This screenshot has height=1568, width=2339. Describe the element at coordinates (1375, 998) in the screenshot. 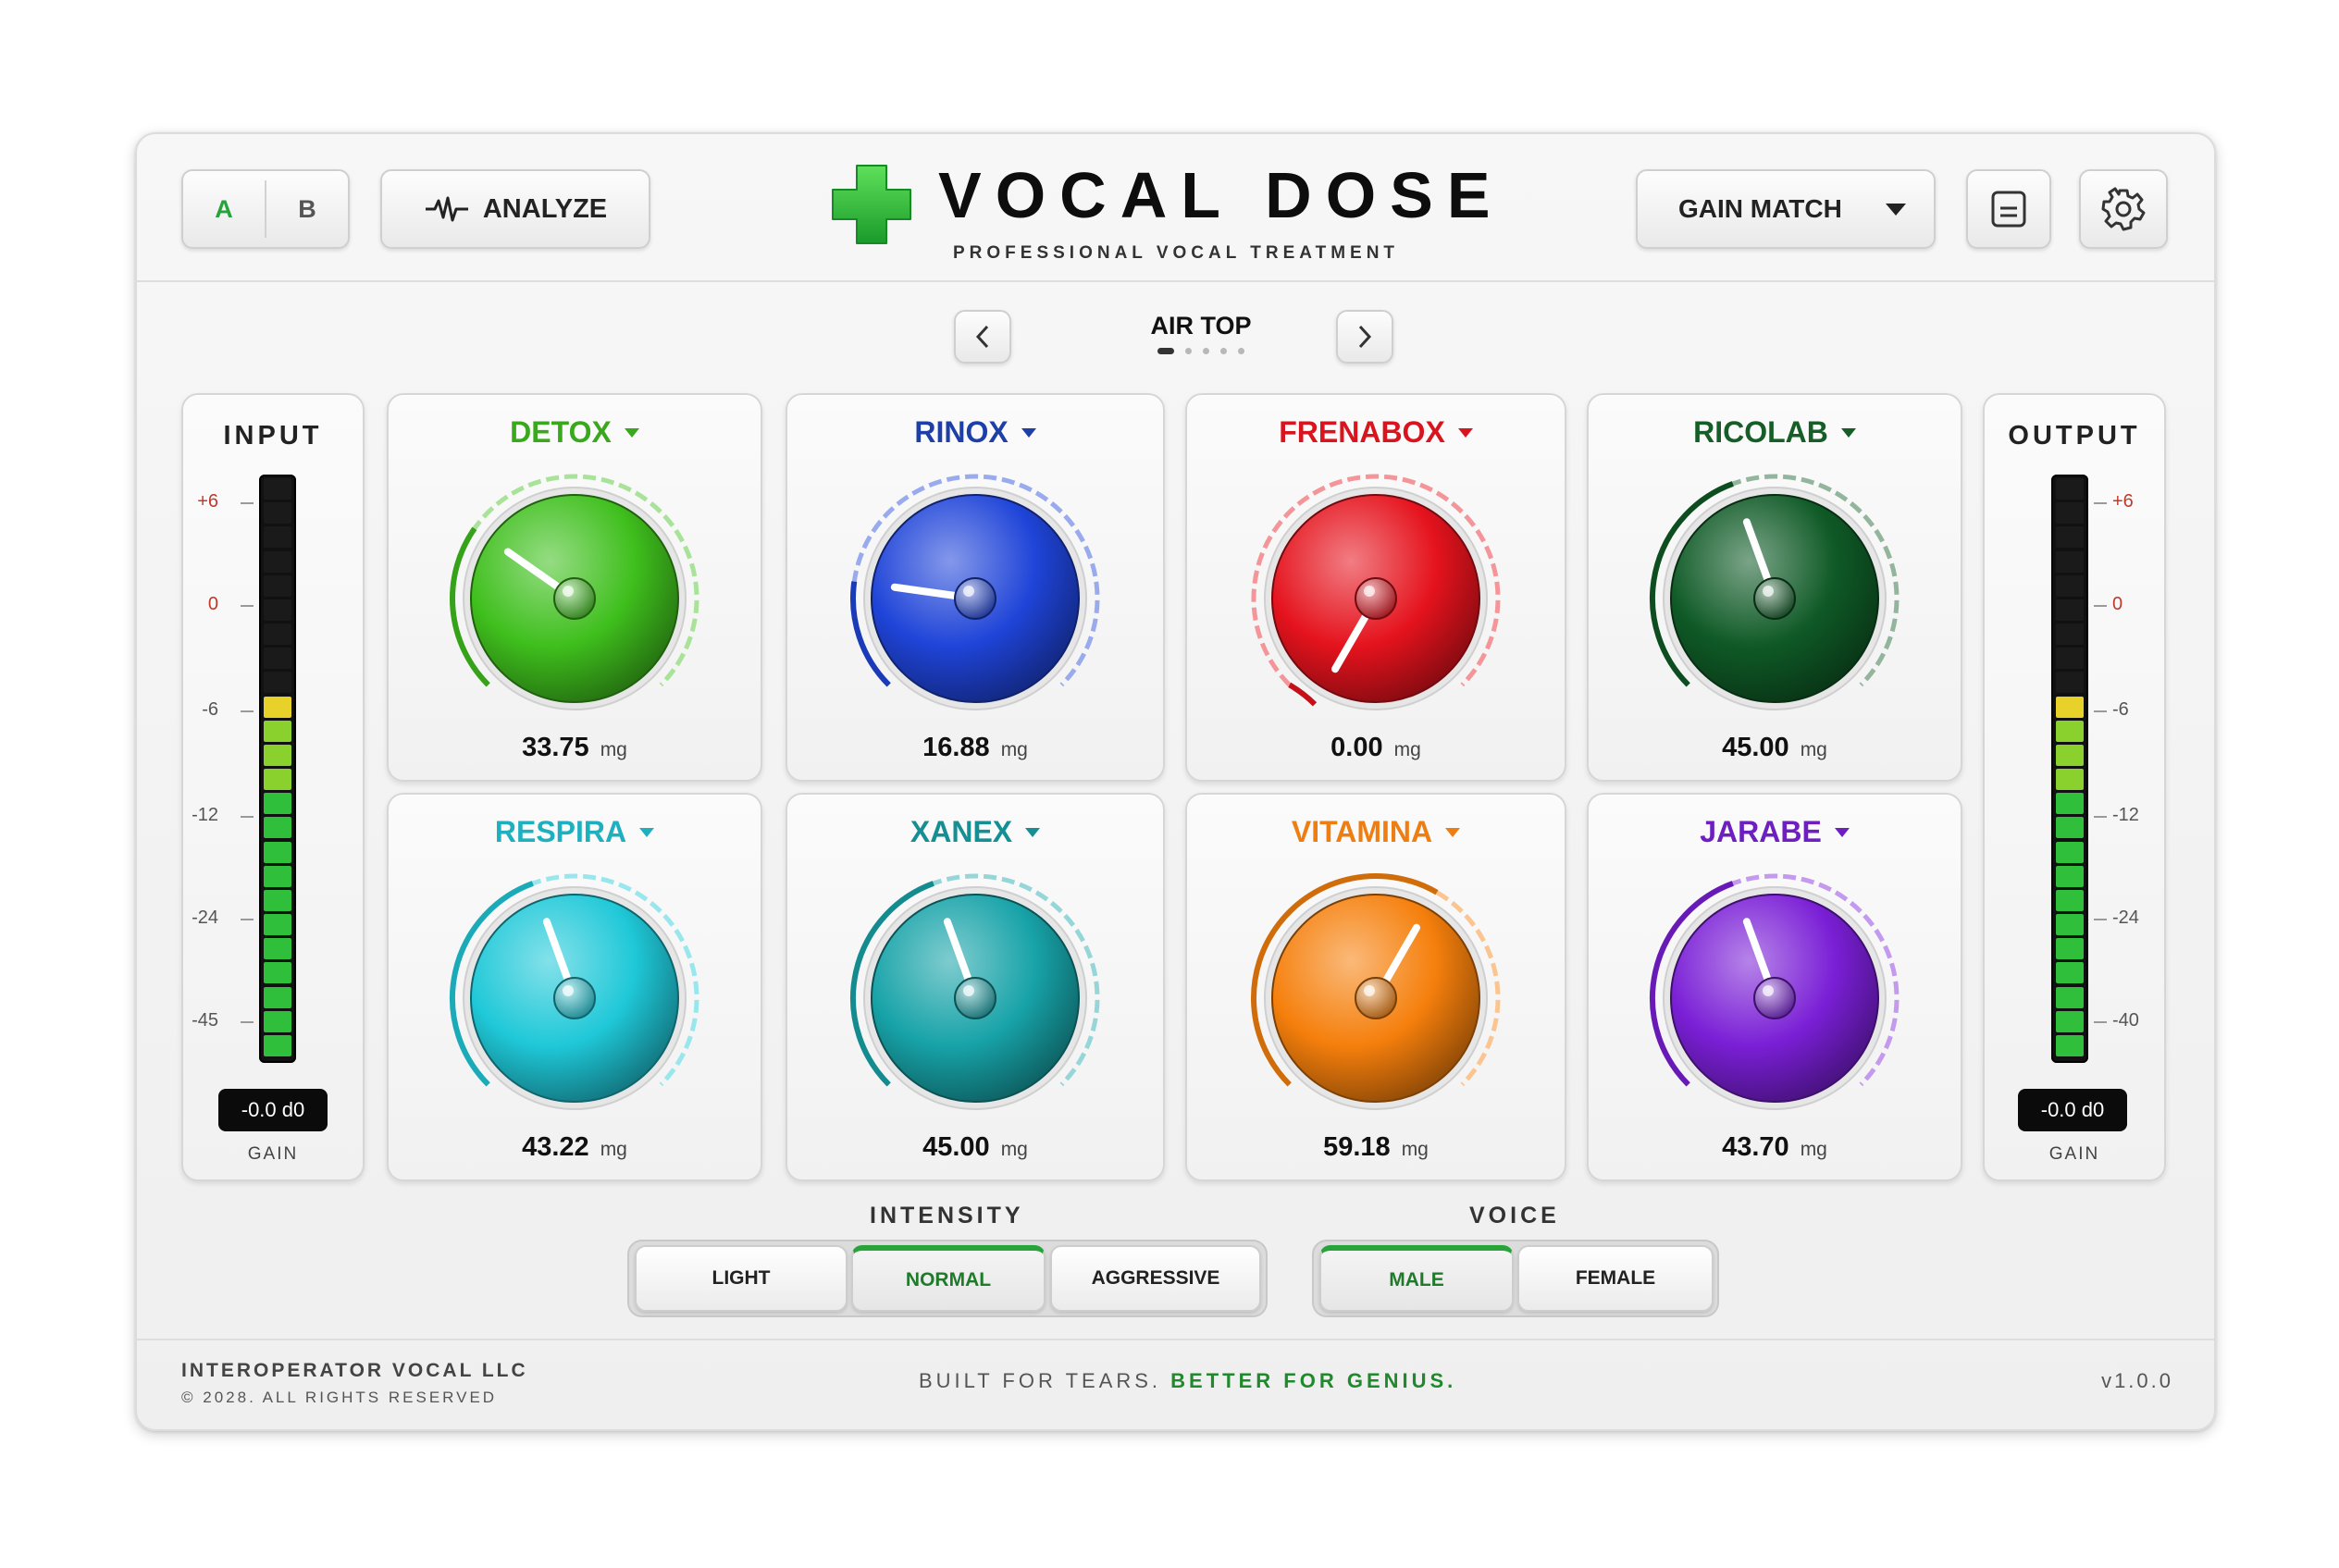

I see `knob-vitamina` at that location.